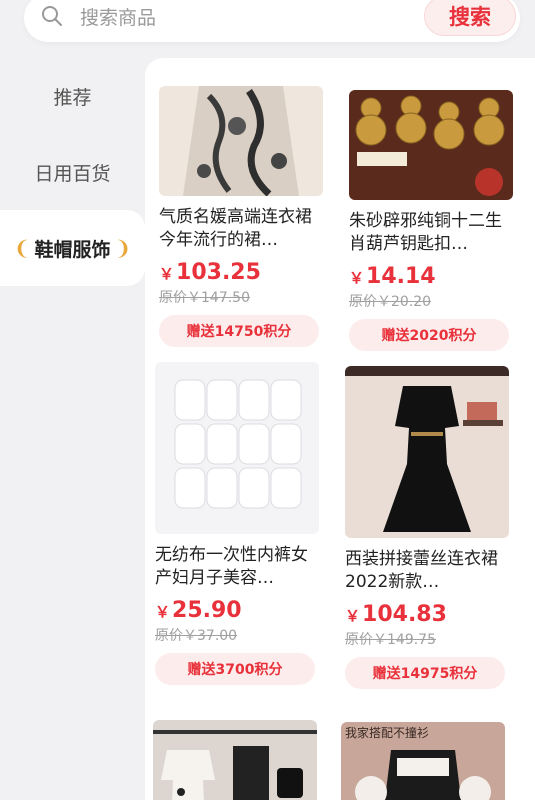 The image size is (535, 800). I want to click on points-badge: 赠送3700积分, so click(235, 669).